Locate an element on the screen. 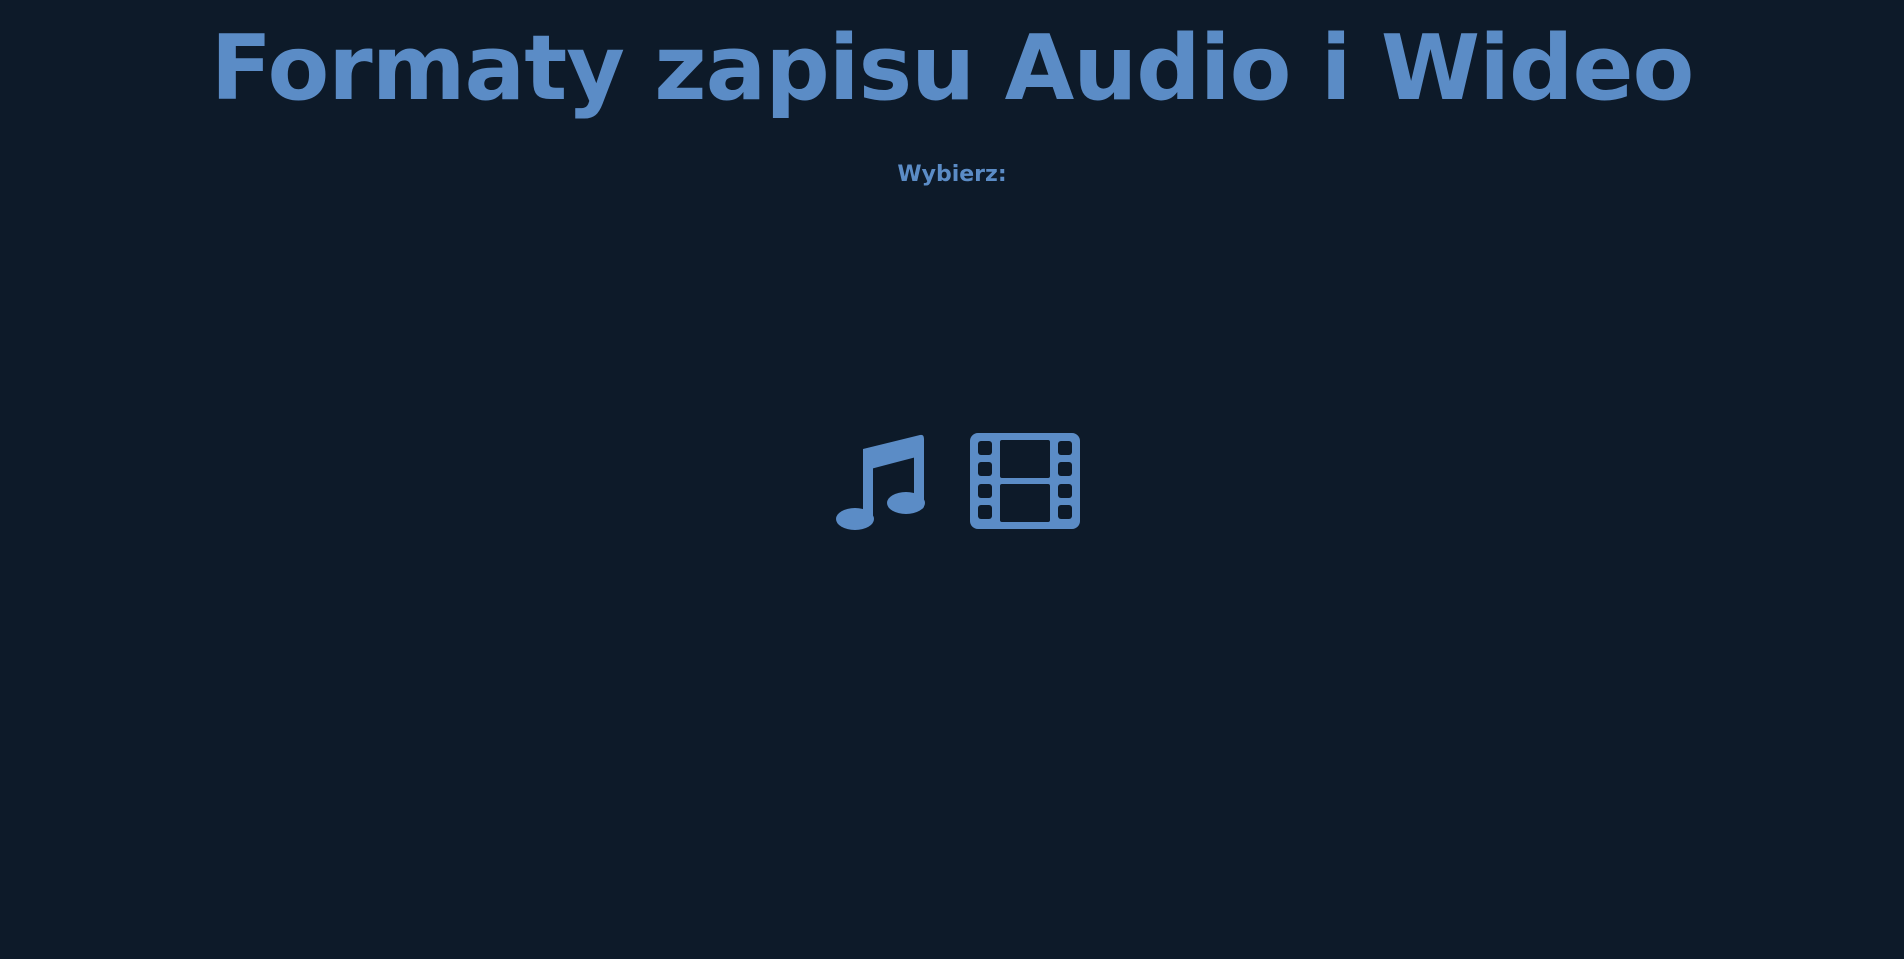  audio-choice-button is located at coordinates (882, 482).